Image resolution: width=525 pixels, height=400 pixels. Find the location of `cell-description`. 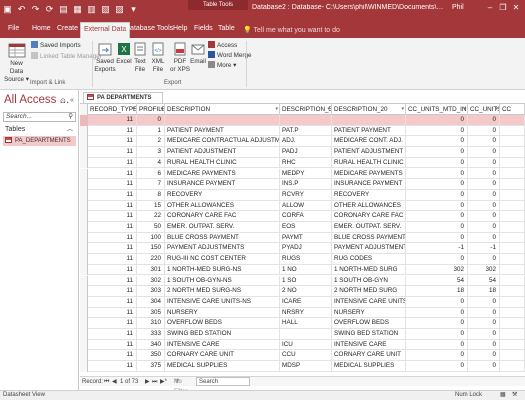

cell-description is located at coordinates (222, 120).